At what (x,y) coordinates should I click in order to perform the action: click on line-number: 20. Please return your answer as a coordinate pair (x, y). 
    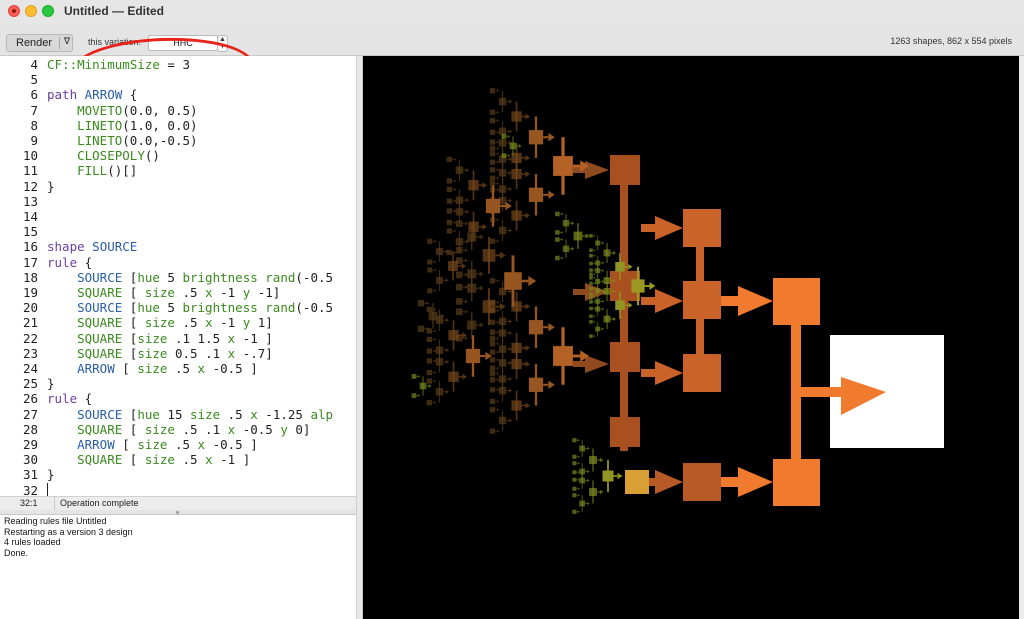
    Looking at the image, I should click on (30, 308).